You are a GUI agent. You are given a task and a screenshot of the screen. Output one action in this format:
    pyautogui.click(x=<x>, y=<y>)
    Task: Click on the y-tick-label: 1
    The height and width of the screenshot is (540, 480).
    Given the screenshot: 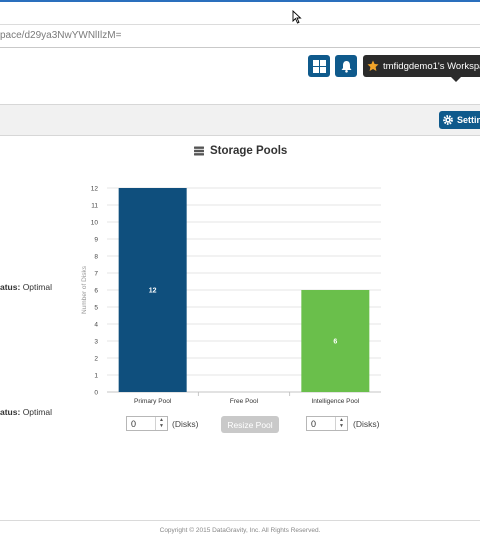 What is the action you would take?
    pyautogui.click(x=96, y=375)
    